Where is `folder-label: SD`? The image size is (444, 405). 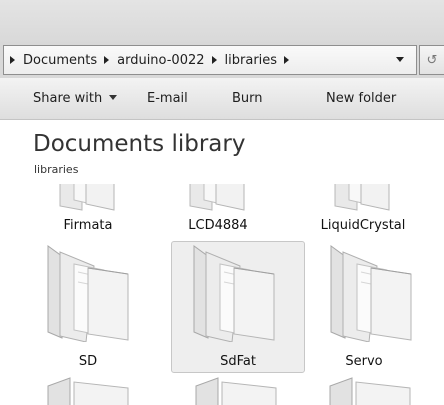
folder-label: SD is located at coordinates (88, 361).